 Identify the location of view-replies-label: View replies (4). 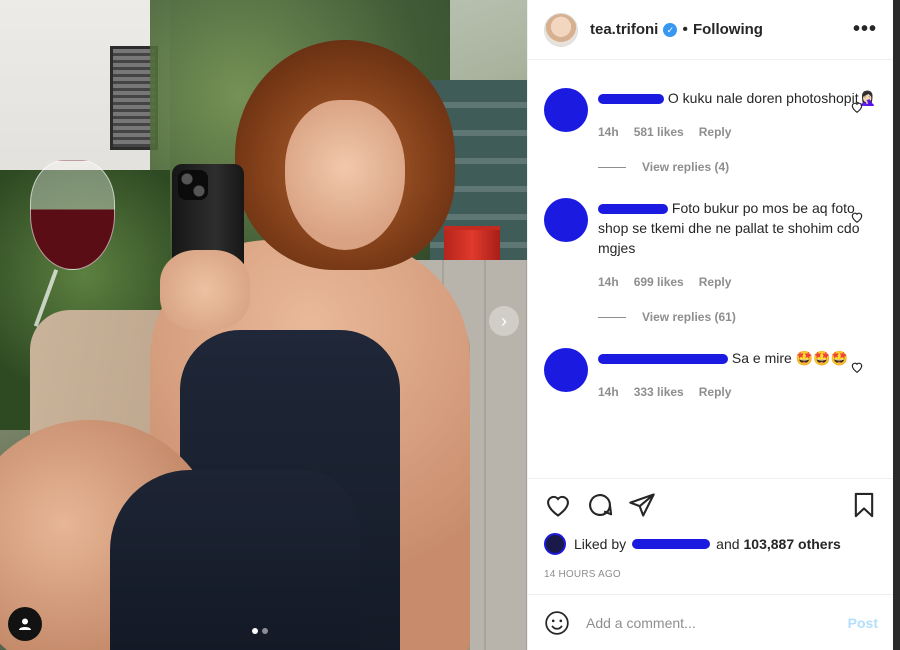
(686, 167).